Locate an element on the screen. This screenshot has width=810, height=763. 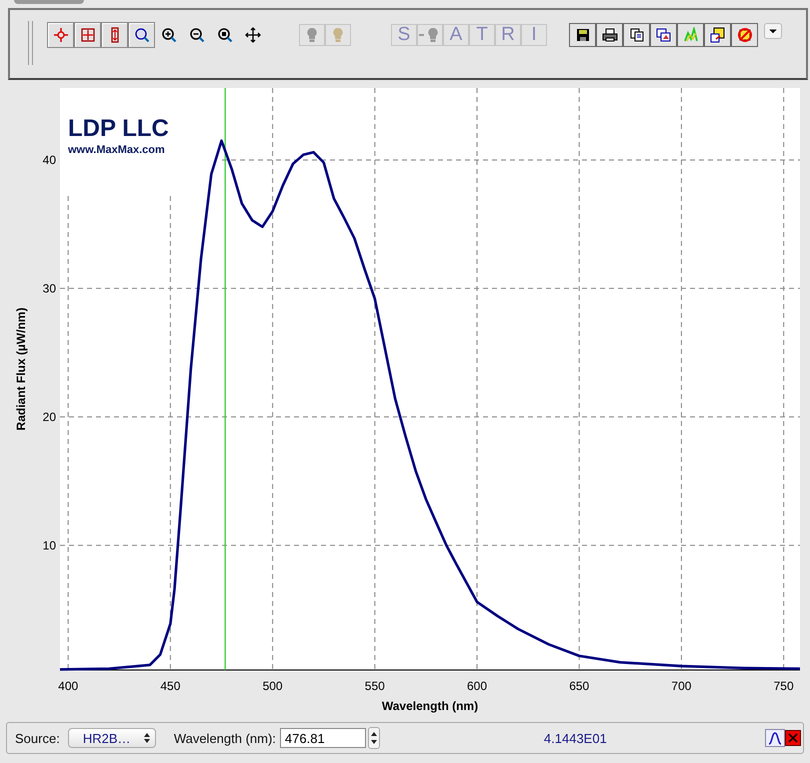
window-button is located at coordinates (663, 35).